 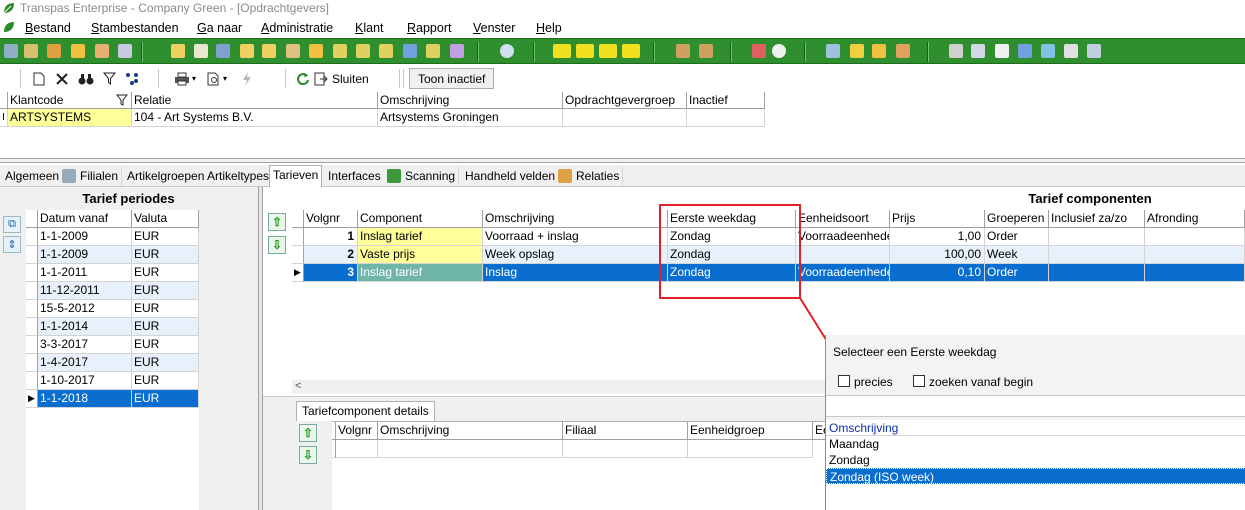 What do you see at coordinates (549, 28) in the screenshot?
I see `menu-help: Help` at bounding box center [549, 28].